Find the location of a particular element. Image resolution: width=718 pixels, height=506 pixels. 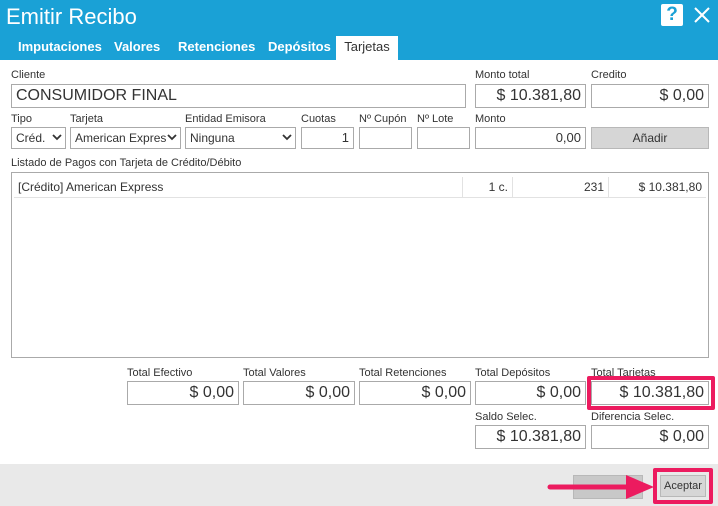

arrow-right-icon is located at coordinates (600, 487).